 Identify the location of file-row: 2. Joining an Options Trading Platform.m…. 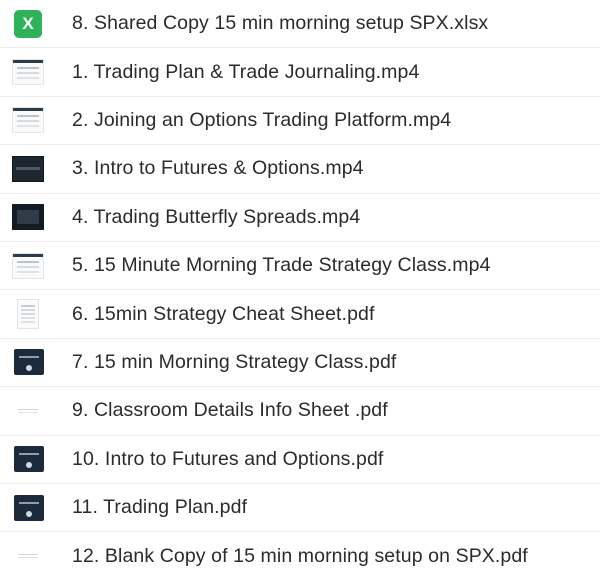
(300, 121).